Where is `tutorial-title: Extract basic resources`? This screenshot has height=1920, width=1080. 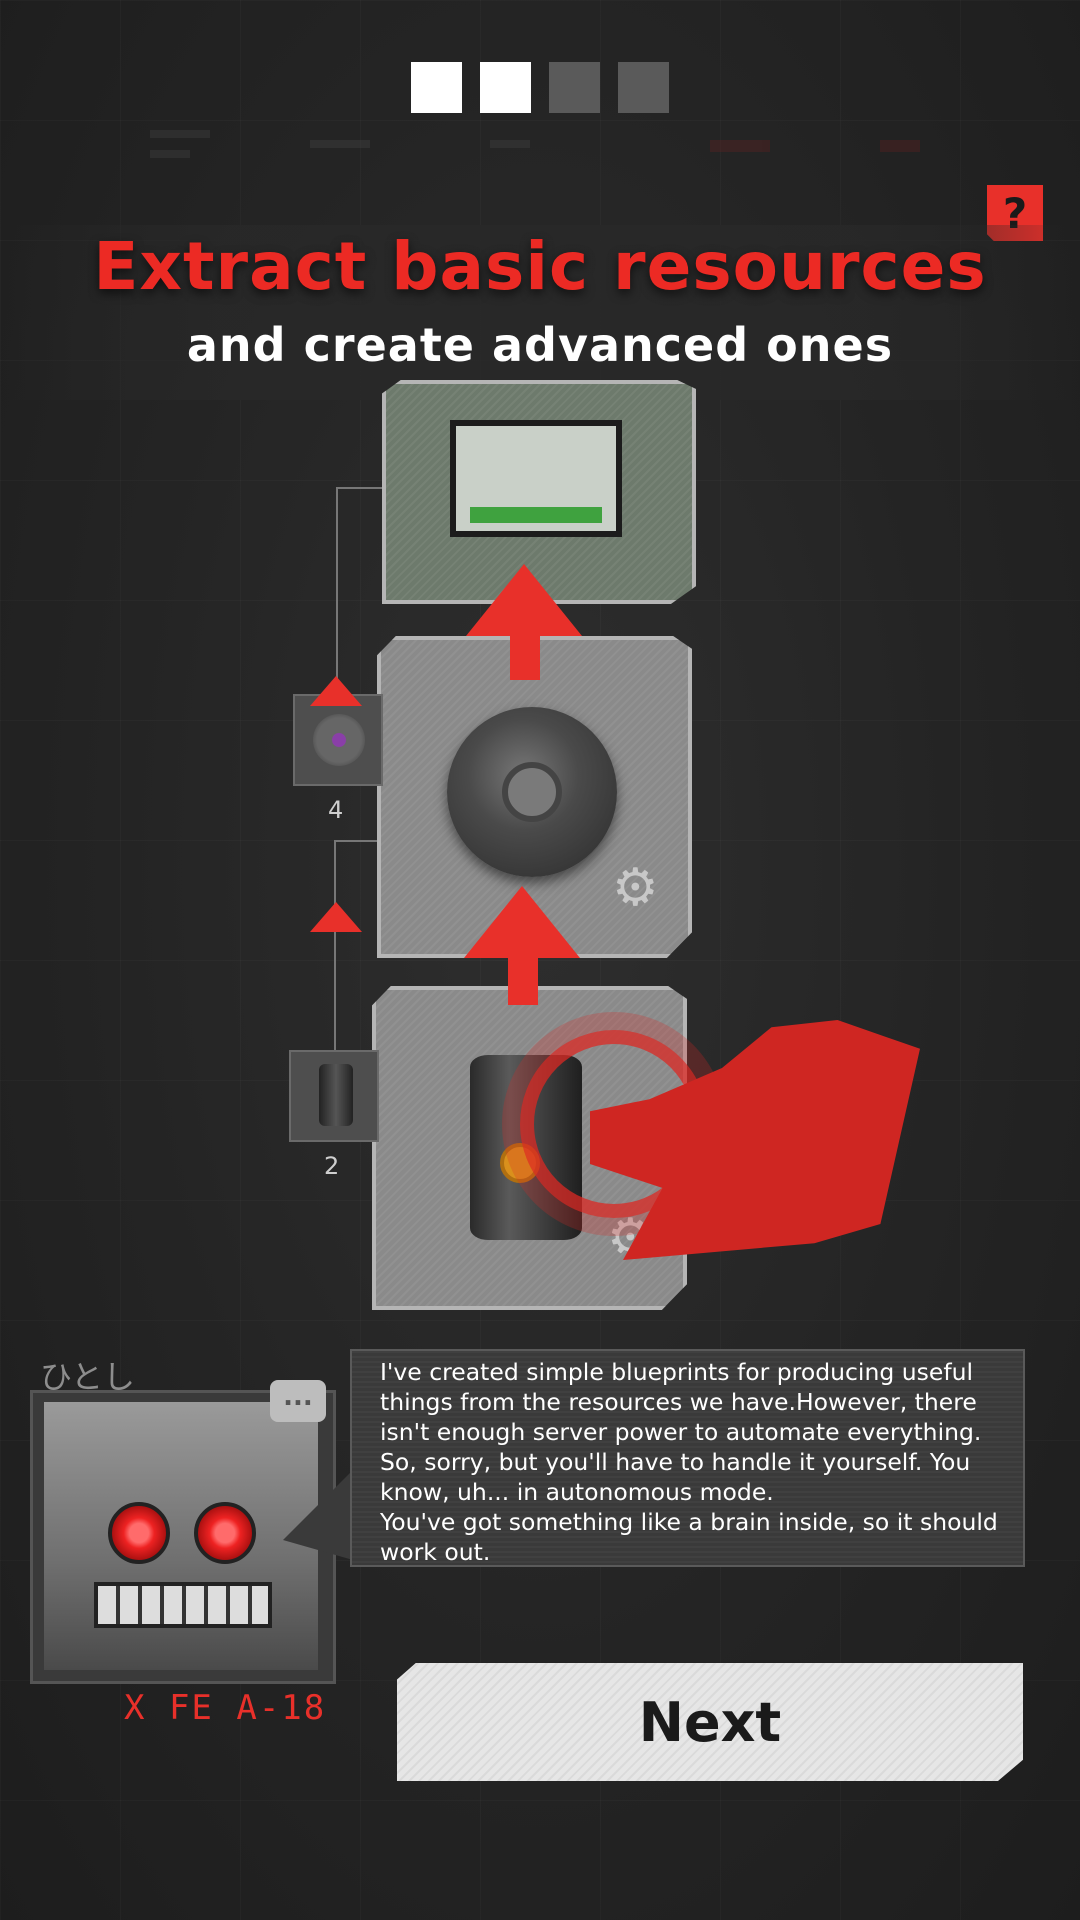
tutorial-title: Extract basic resources is located at coordinates (540, 266).